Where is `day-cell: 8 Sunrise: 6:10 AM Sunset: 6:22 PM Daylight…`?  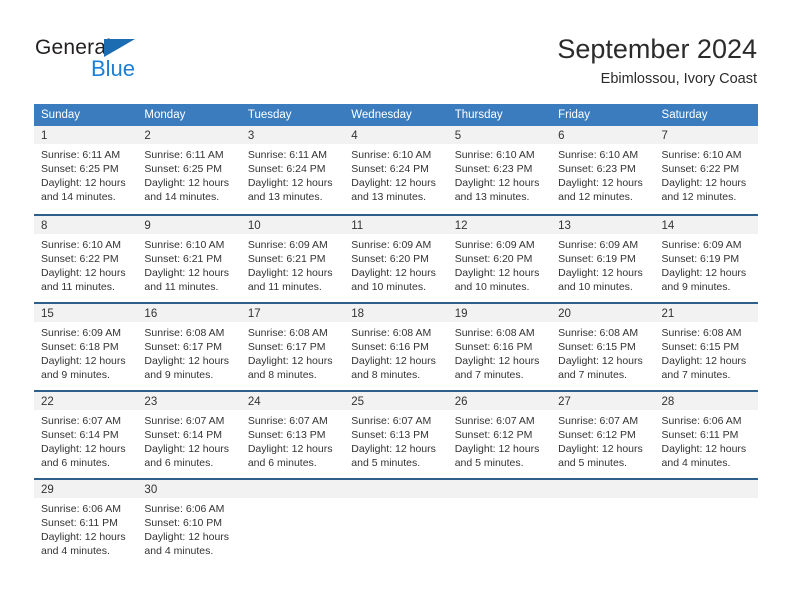
day-cell: 8 Sunrise: 6:10 AM Sunset: 6:22 PM Daylight… is located at coordinates (86, 259).